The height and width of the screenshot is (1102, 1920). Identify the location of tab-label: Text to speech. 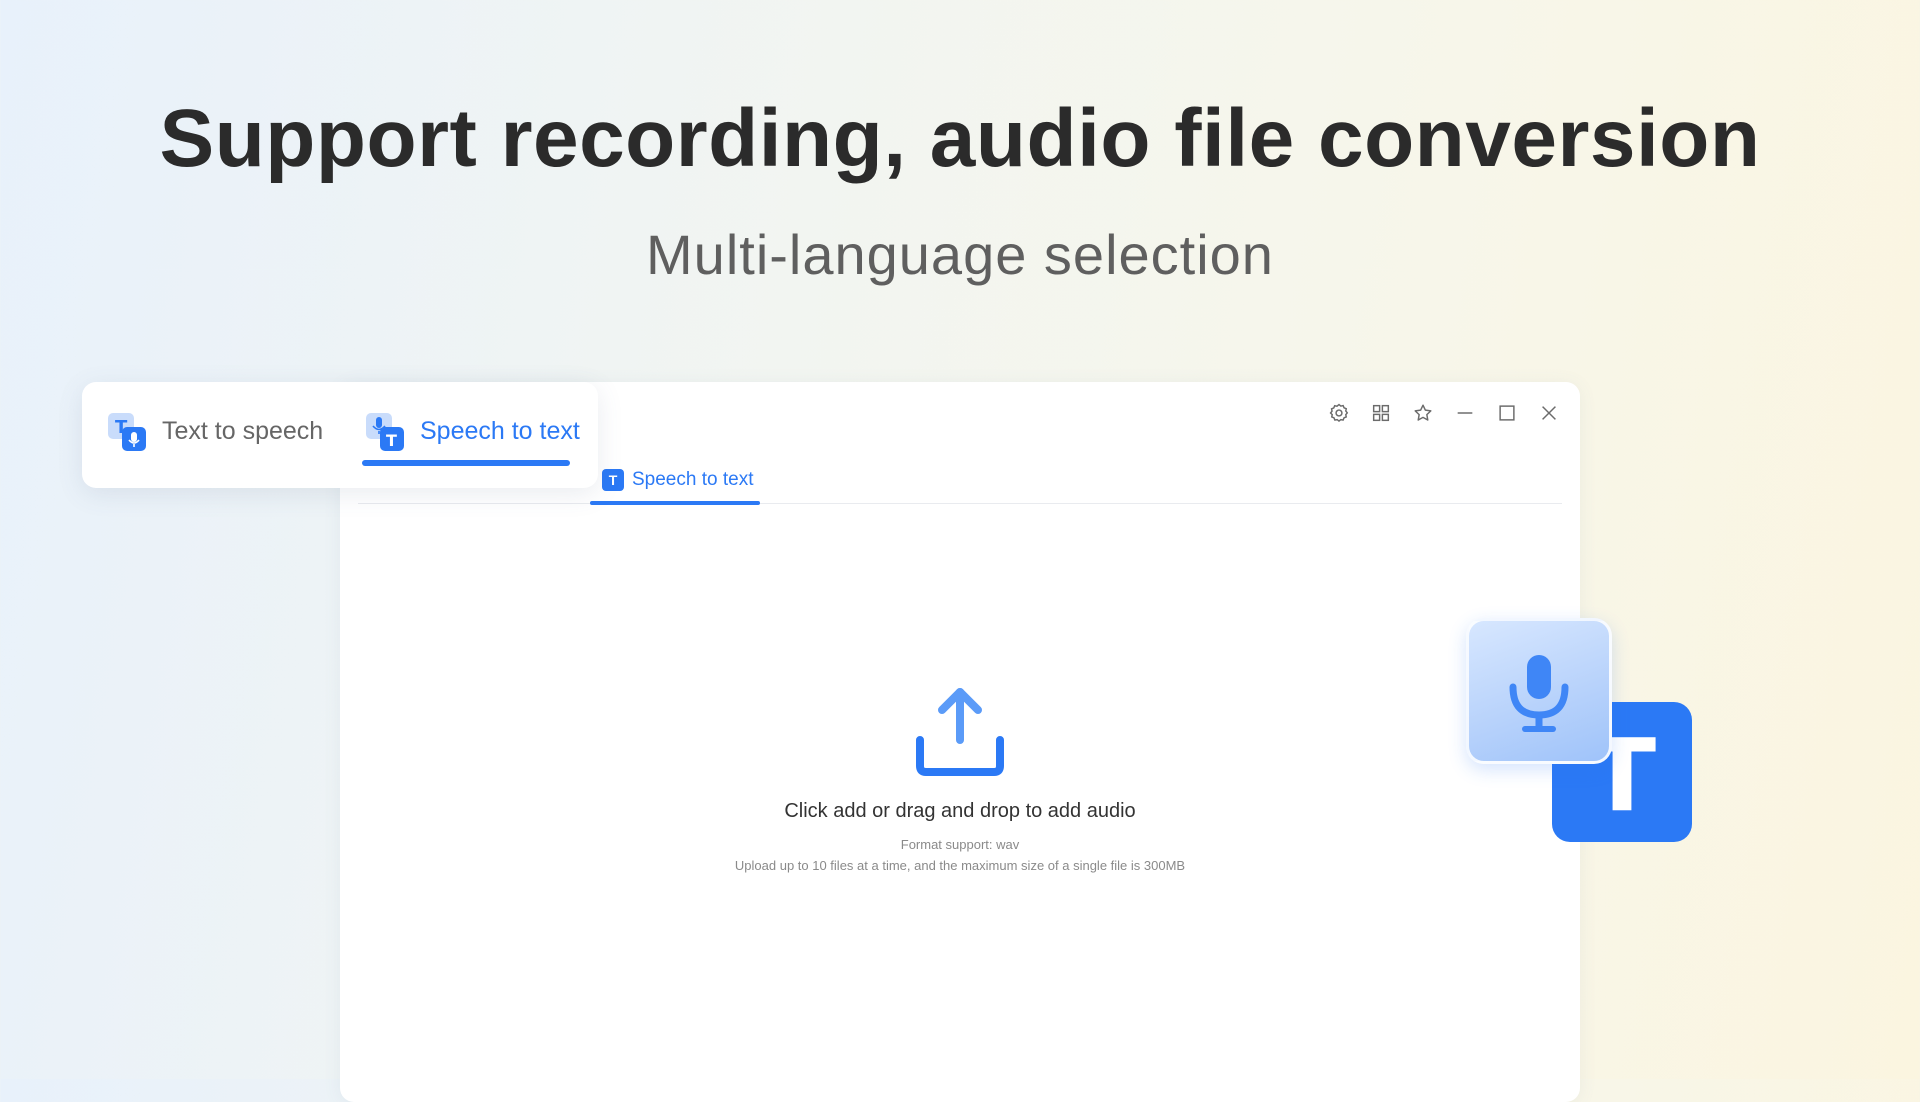
(243, 430).